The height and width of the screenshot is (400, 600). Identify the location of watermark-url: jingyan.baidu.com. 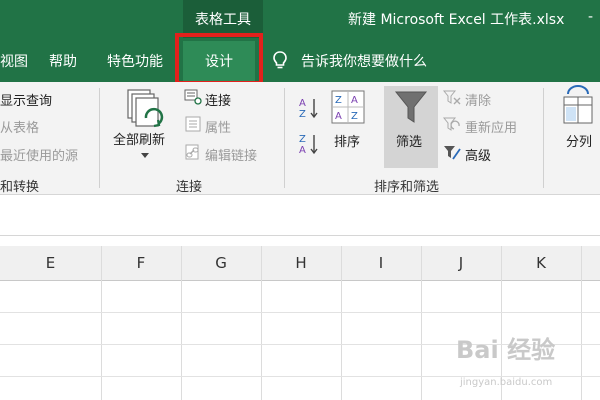
(506, 382).